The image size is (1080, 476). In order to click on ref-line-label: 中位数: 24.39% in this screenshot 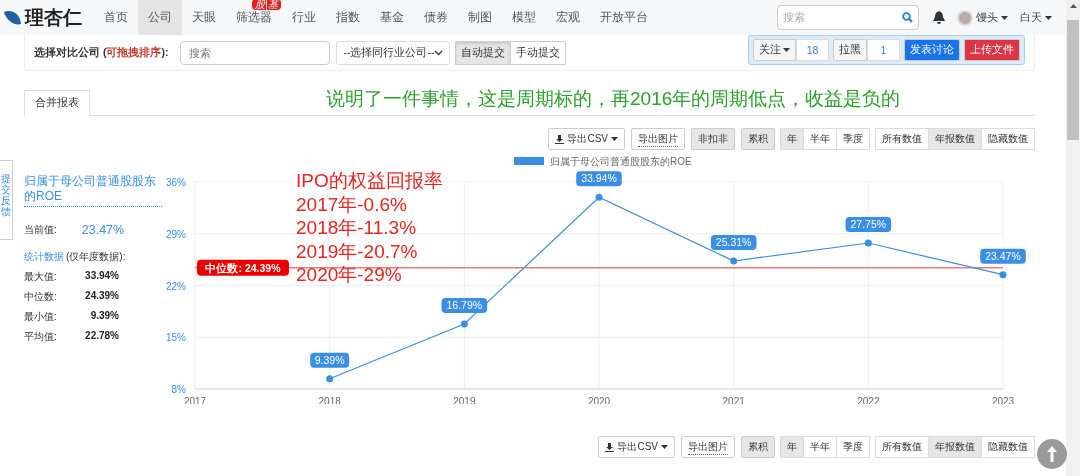, I will do `click(243, 267)`.